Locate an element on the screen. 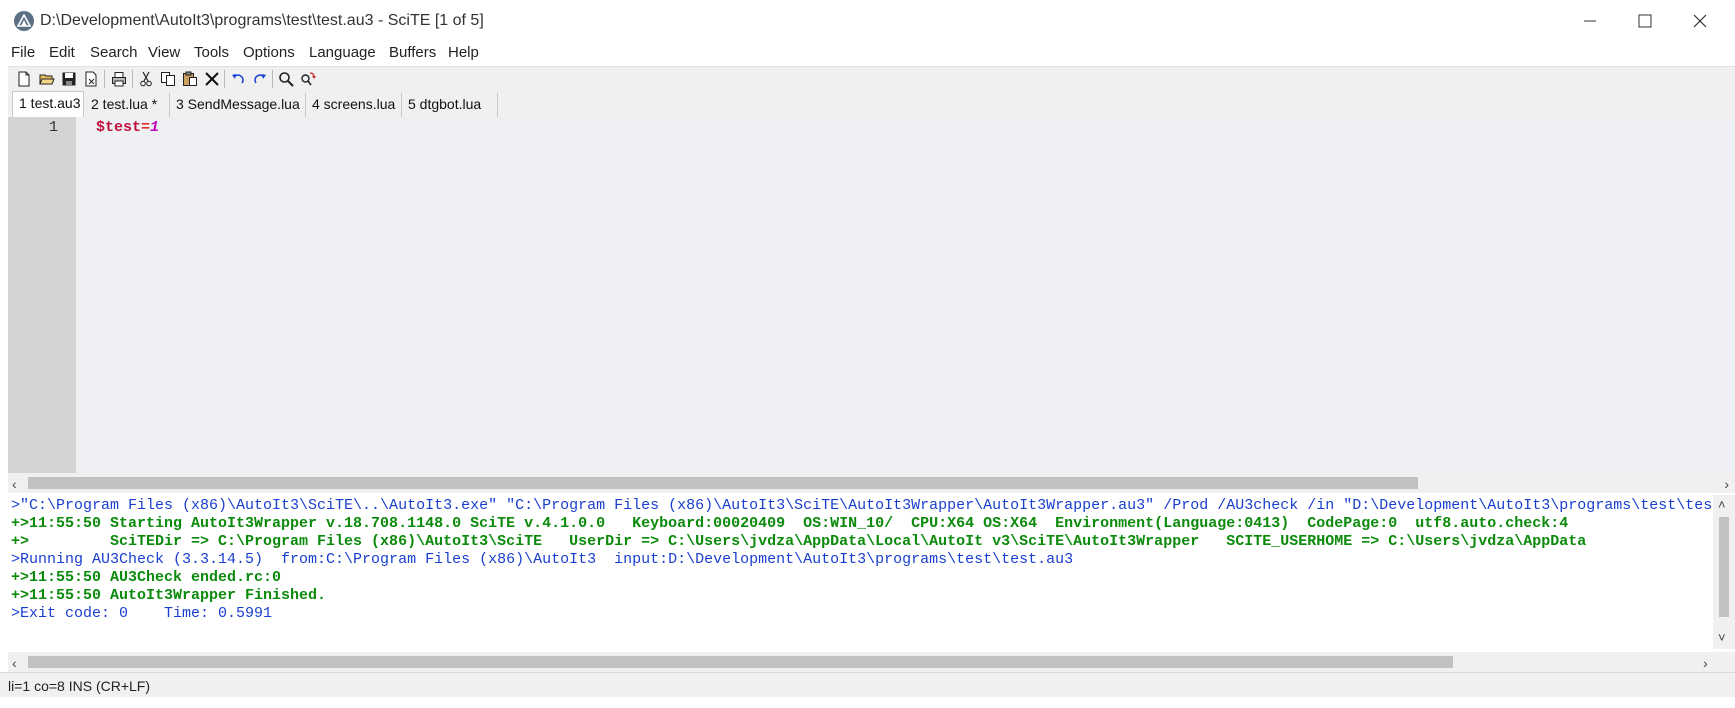  redo-button is located at coordinates (260, 79).